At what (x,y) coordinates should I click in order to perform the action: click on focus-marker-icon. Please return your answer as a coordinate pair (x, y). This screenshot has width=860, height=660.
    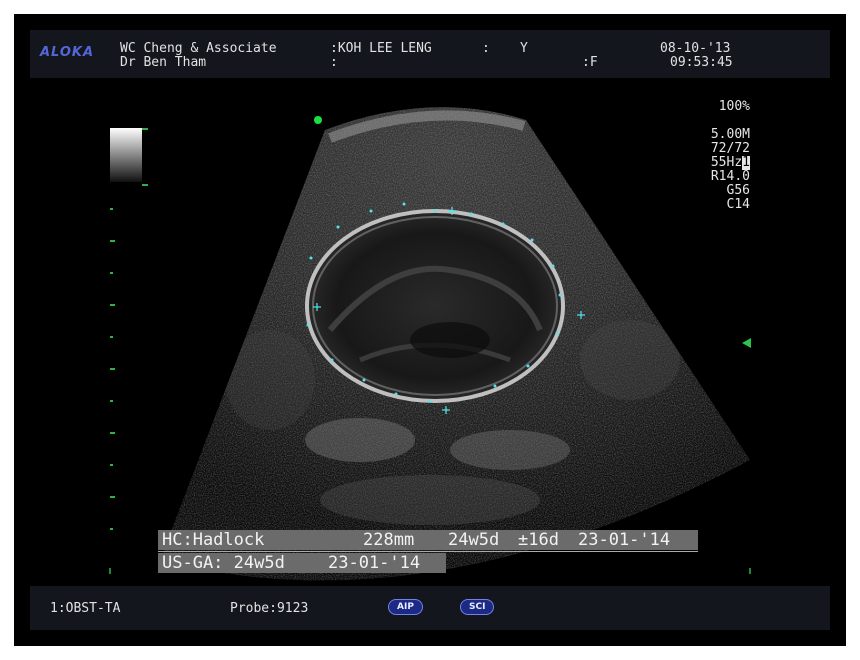
    Looking at the image, I should click on (746, 343).